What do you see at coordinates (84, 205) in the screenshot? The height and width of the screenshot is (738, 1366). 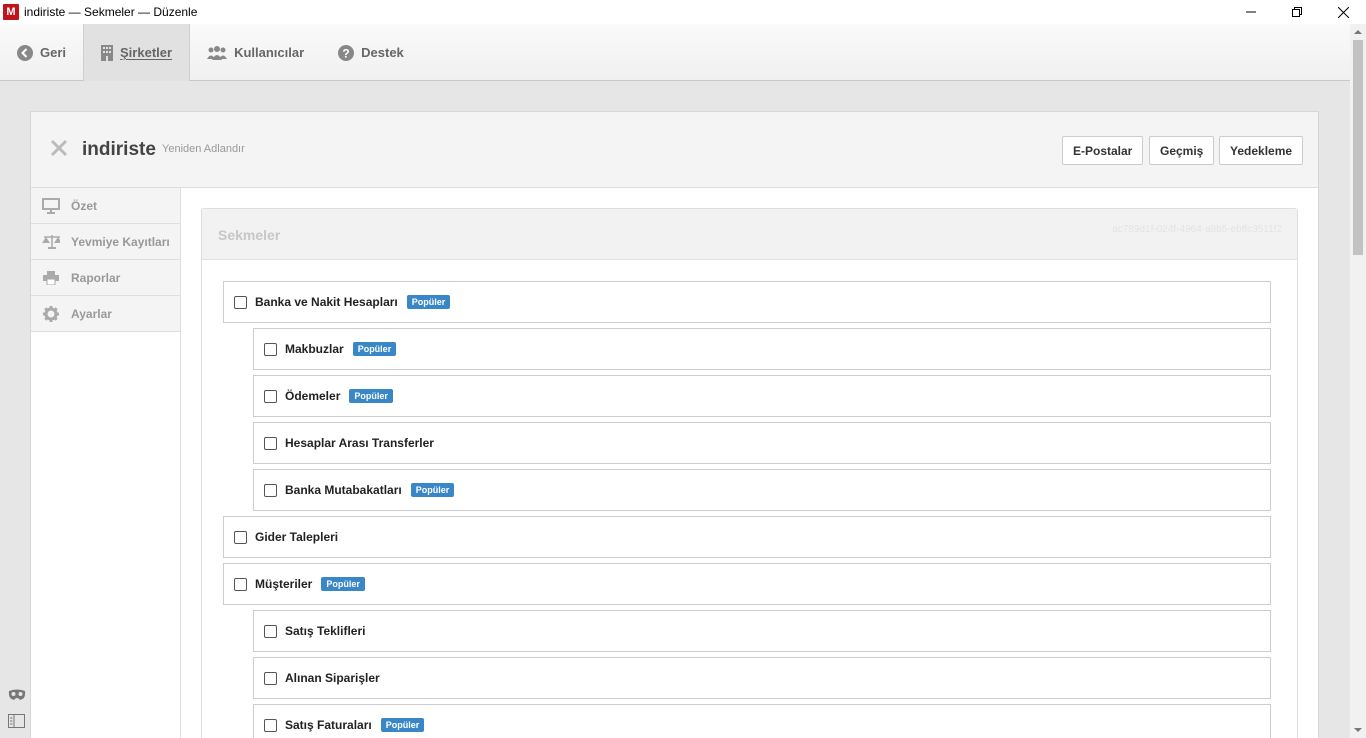 I see `side-item-summary-label: Özet` at bounding box center [84, 205].